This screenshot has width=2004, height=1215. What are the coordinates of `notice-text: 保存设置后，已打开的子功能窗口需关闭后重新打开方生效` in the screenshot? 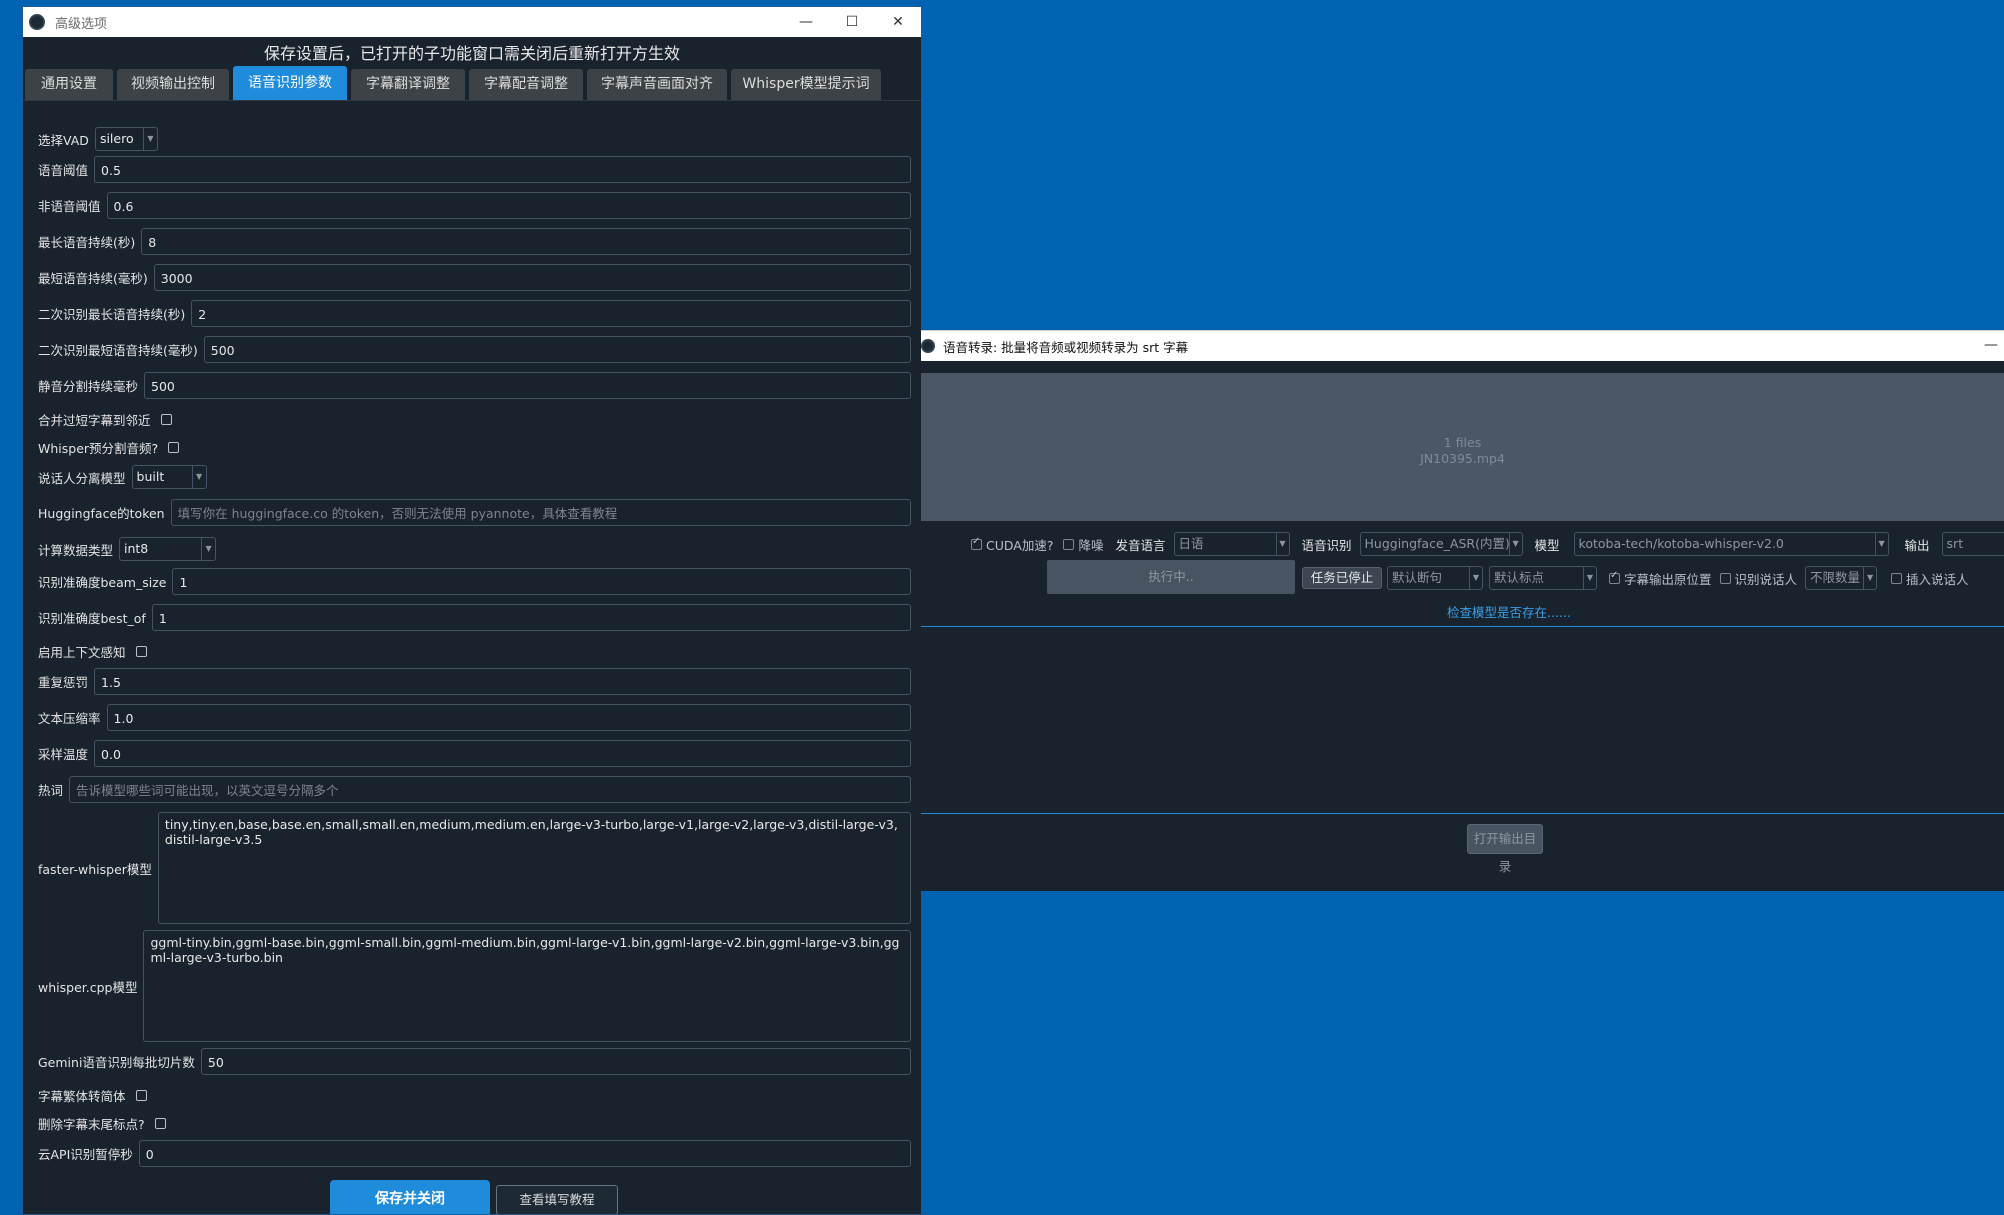 It's located at (471, 53).